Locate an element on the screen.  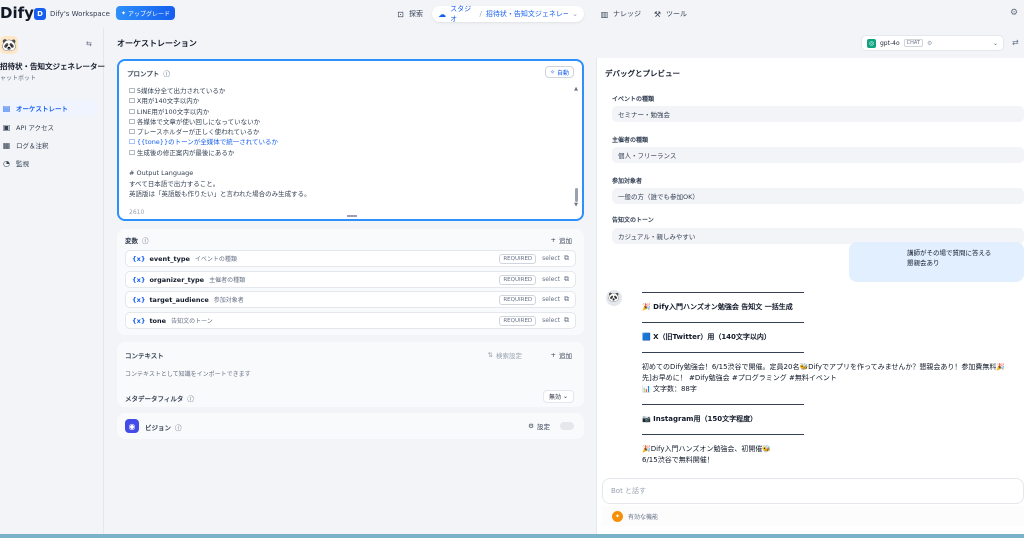
input-select: セミナー・勉強会 is located at coordinates (818, 114).